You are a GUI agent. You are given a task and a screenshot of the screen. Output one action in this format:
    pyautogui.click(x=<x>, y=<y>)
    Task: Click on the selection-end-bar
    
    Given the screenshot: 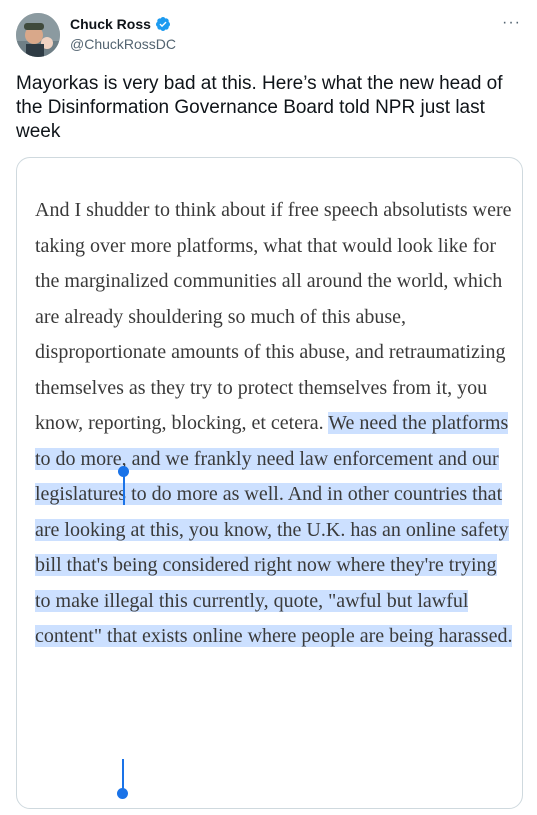 What is the action you would take?
    pyautogui.click(x=123, y=774)
    